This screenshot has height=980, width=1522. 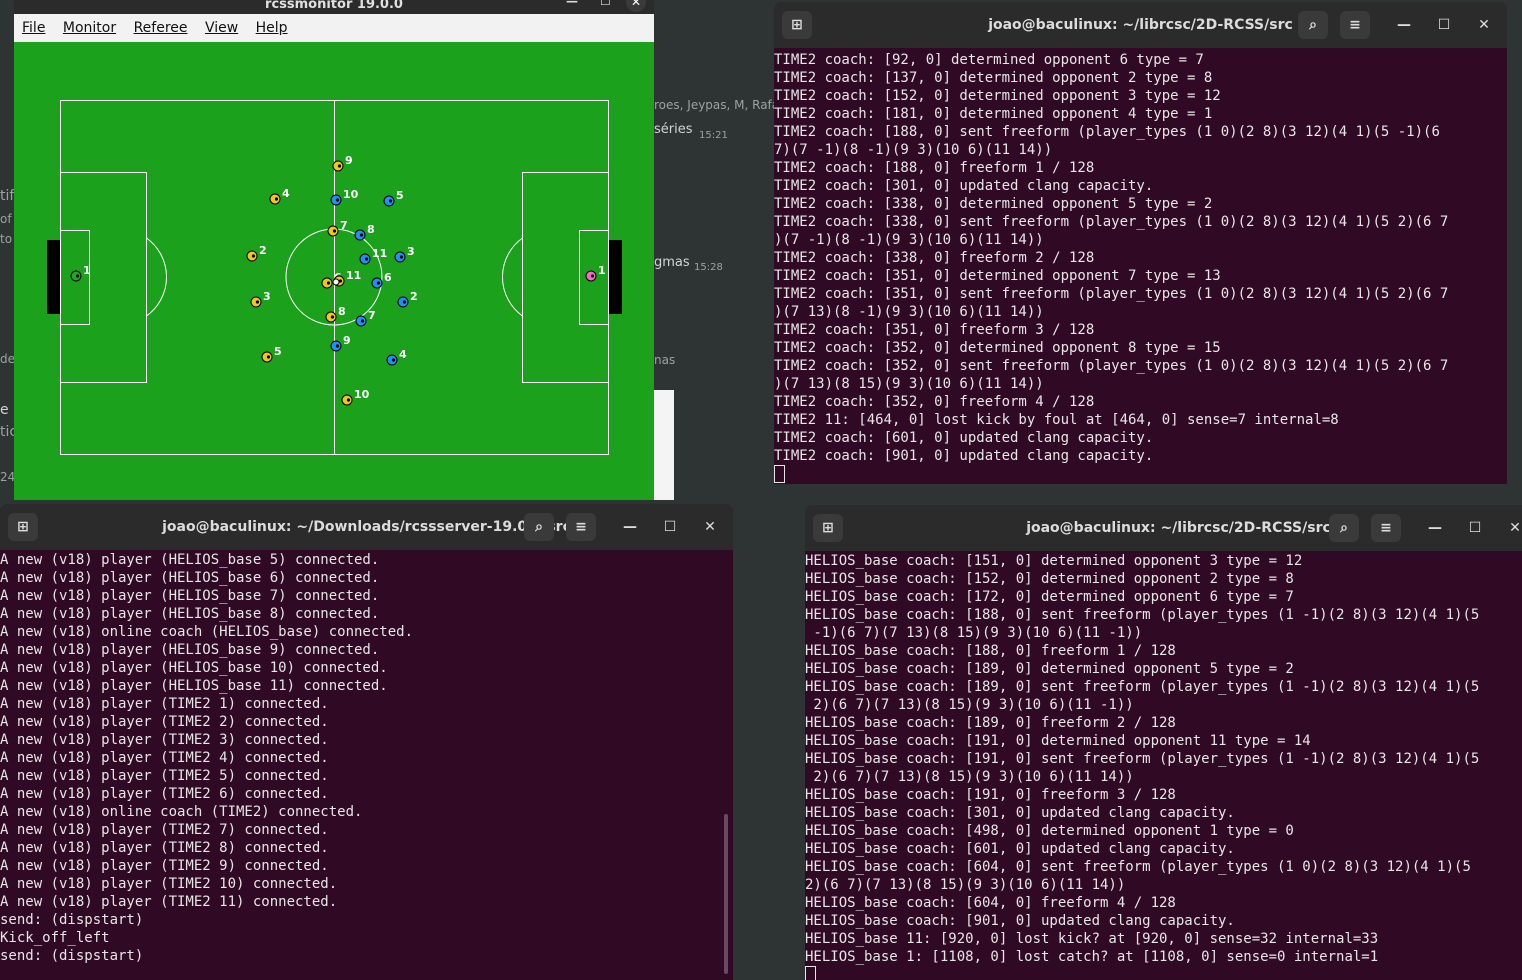 I want to click on penalty-arc-right, so click(x=512, y=277).